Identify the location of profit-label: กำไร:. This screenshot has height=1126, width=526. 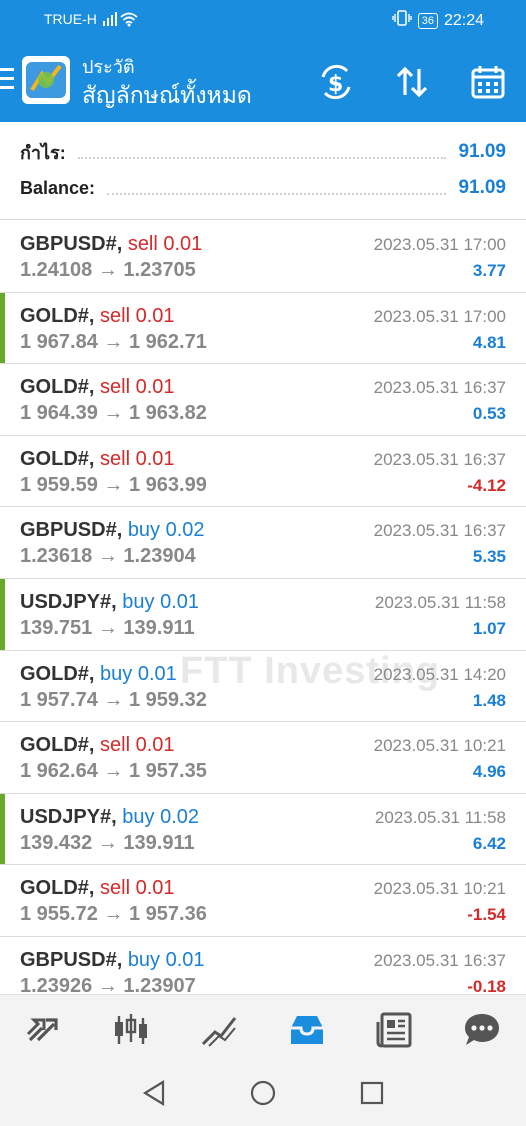
(43, 152).